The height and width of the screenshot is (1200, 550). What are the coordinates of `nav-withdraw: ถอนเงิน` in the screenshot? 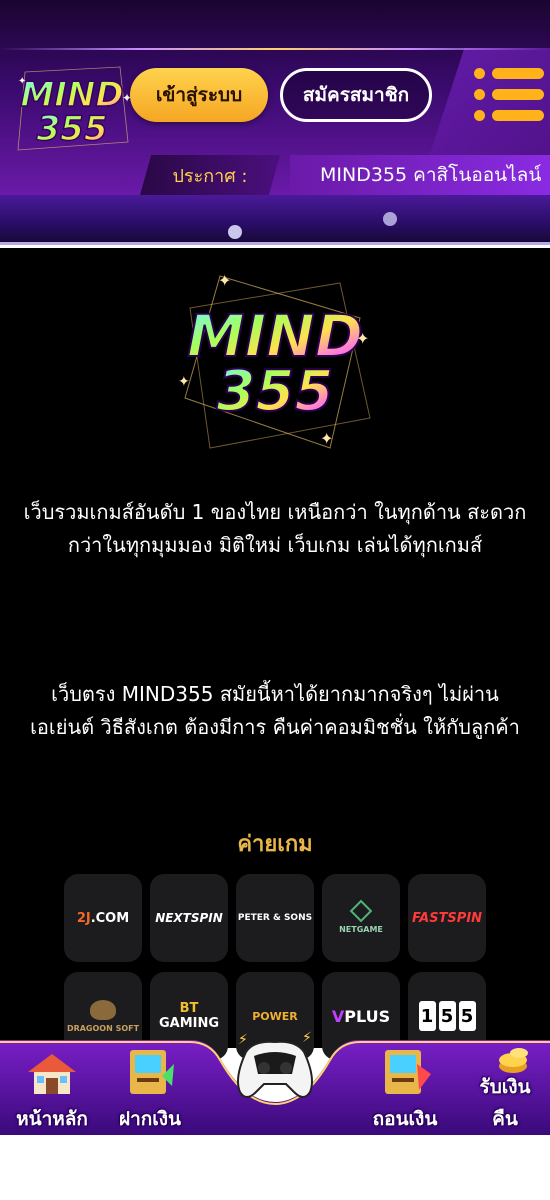 It's located at (405, 1087).